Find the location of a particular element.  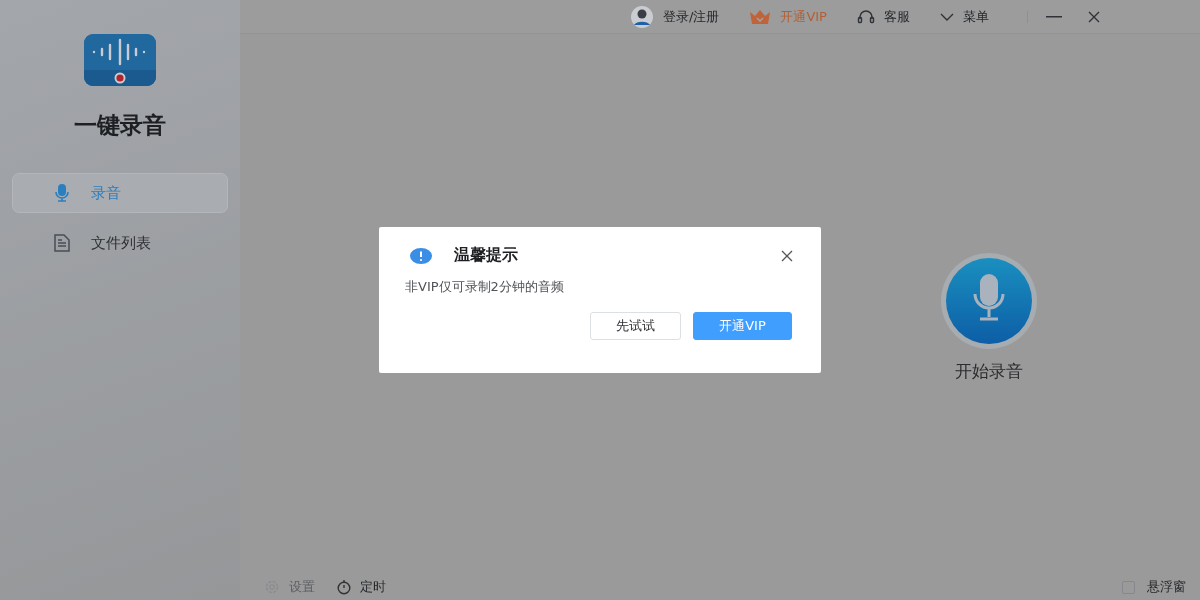

dialog-message: 非VIP仅可录制2分钟的音频 is located at coordinates (485, 287).